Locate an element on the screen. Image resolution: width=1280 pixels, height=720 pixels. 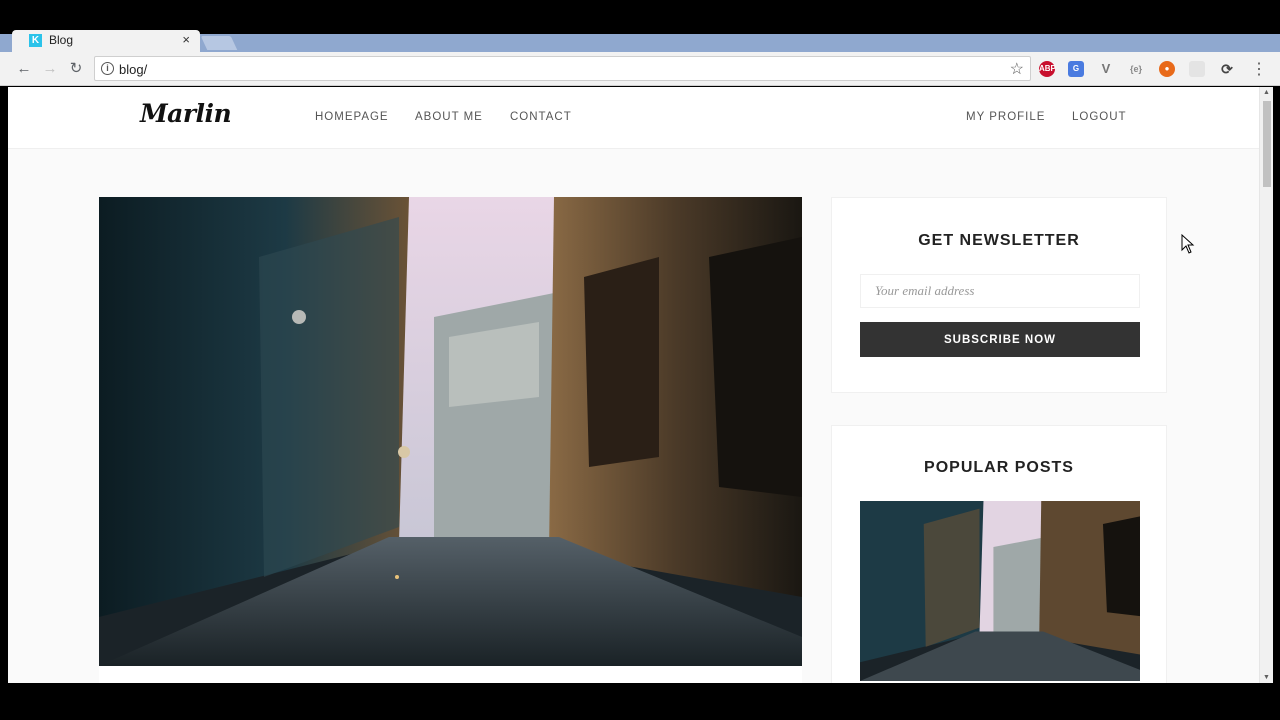
browser-tab: K Blog × is located at coordinates (106, 41).